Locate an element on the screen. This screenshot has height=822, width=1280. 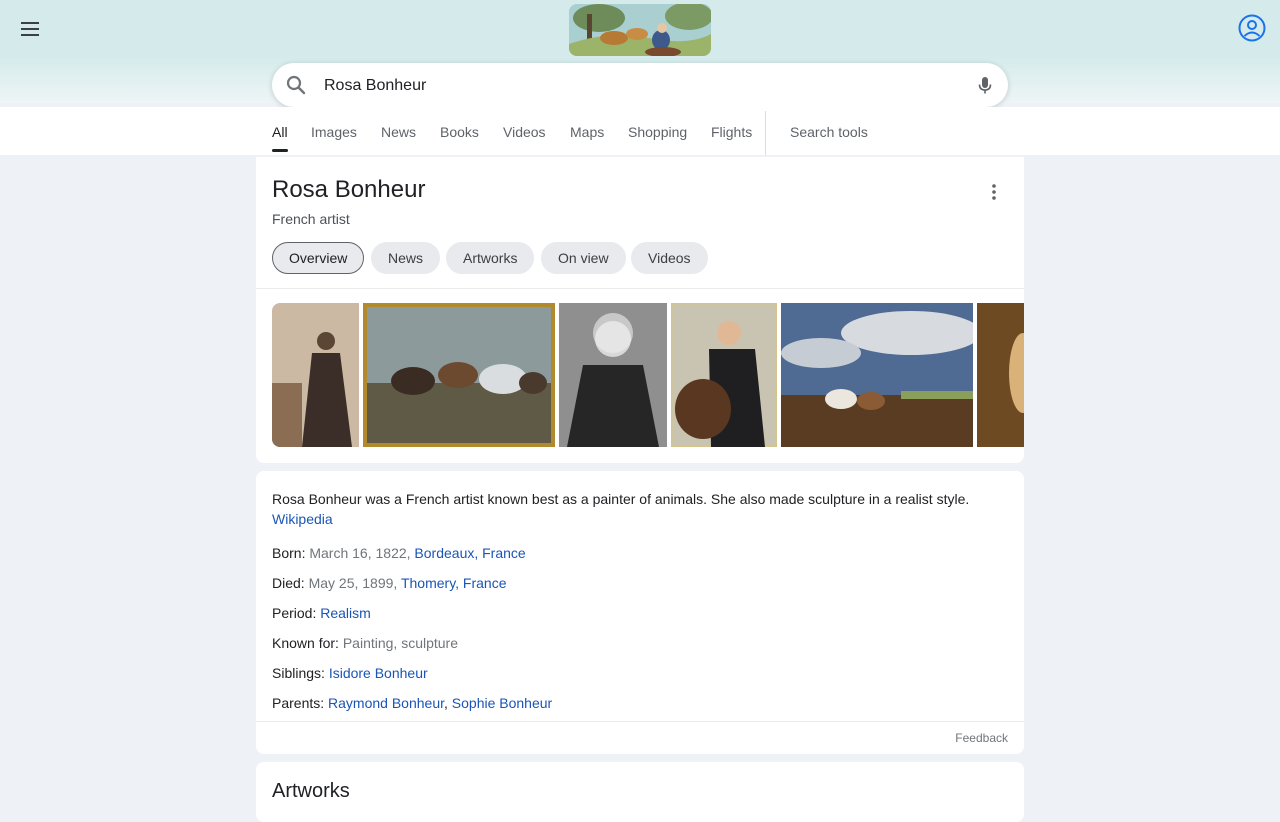
period-link: Realism is located at coordinates (345, 613).